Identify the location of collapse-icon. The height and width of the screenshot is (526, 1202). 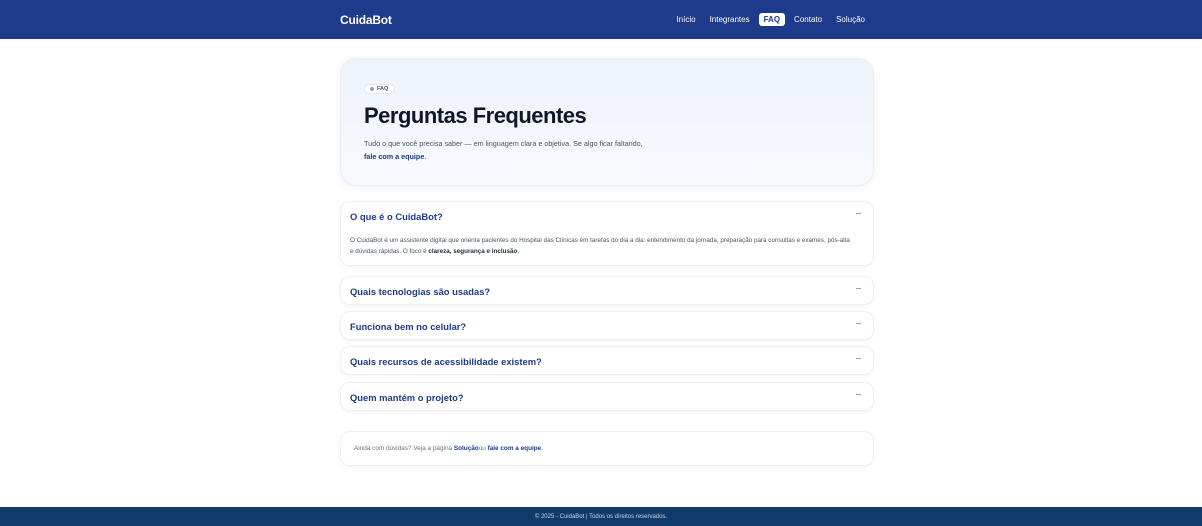
(858, 213).